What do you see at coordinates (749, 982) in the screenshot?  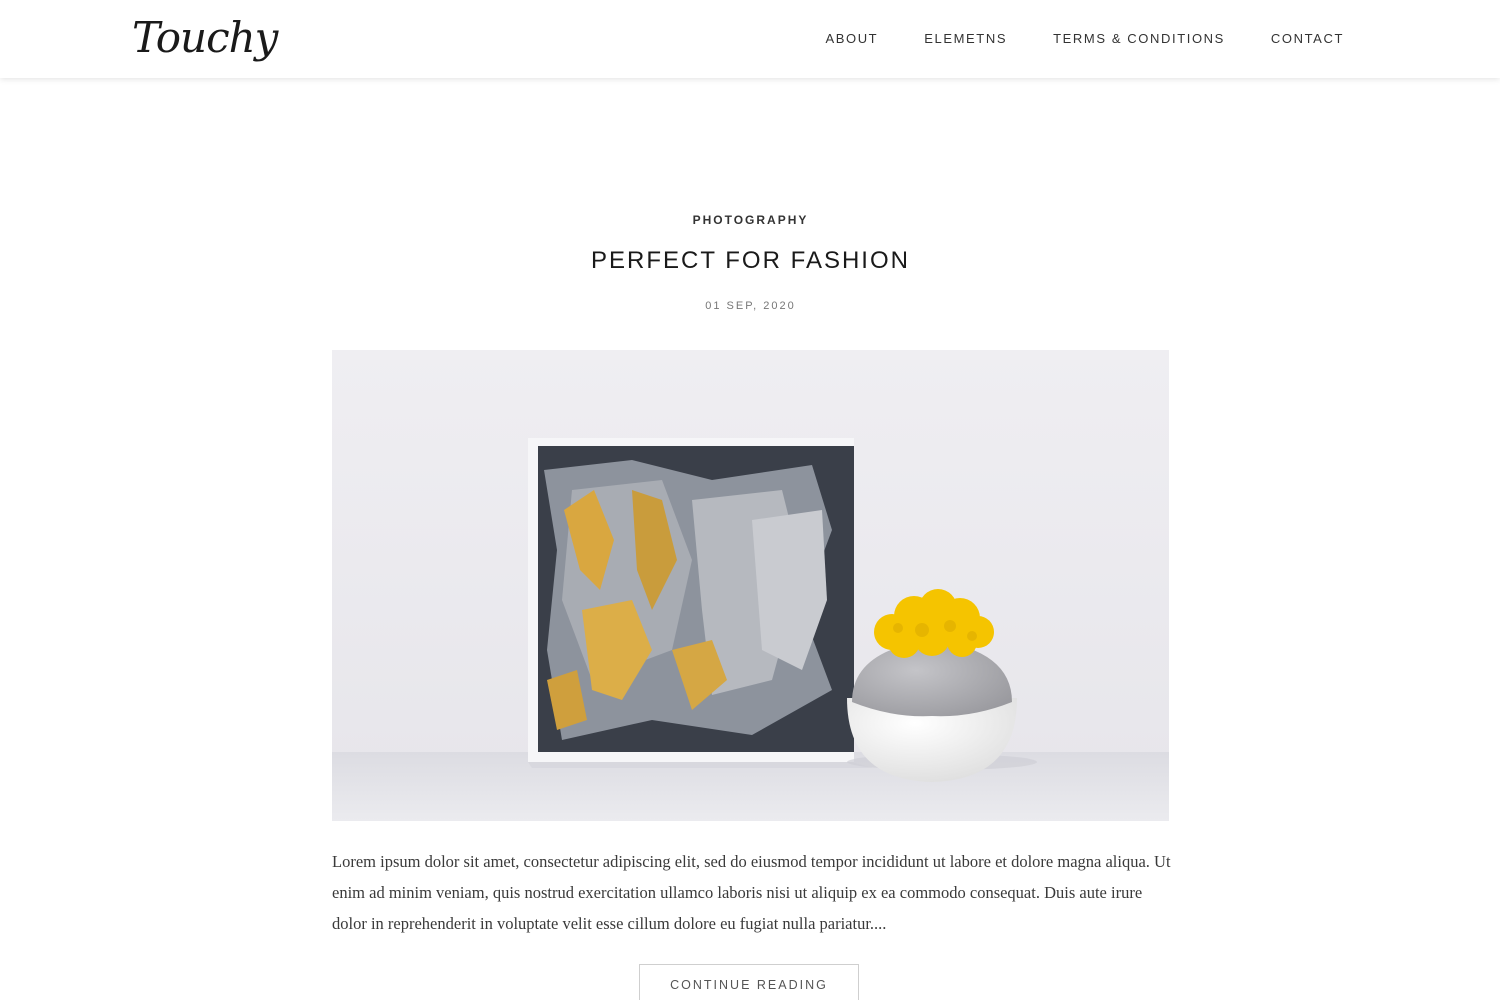 I see `continue-reading-button: CONTINUE READING` at bounding box center [749, 982].